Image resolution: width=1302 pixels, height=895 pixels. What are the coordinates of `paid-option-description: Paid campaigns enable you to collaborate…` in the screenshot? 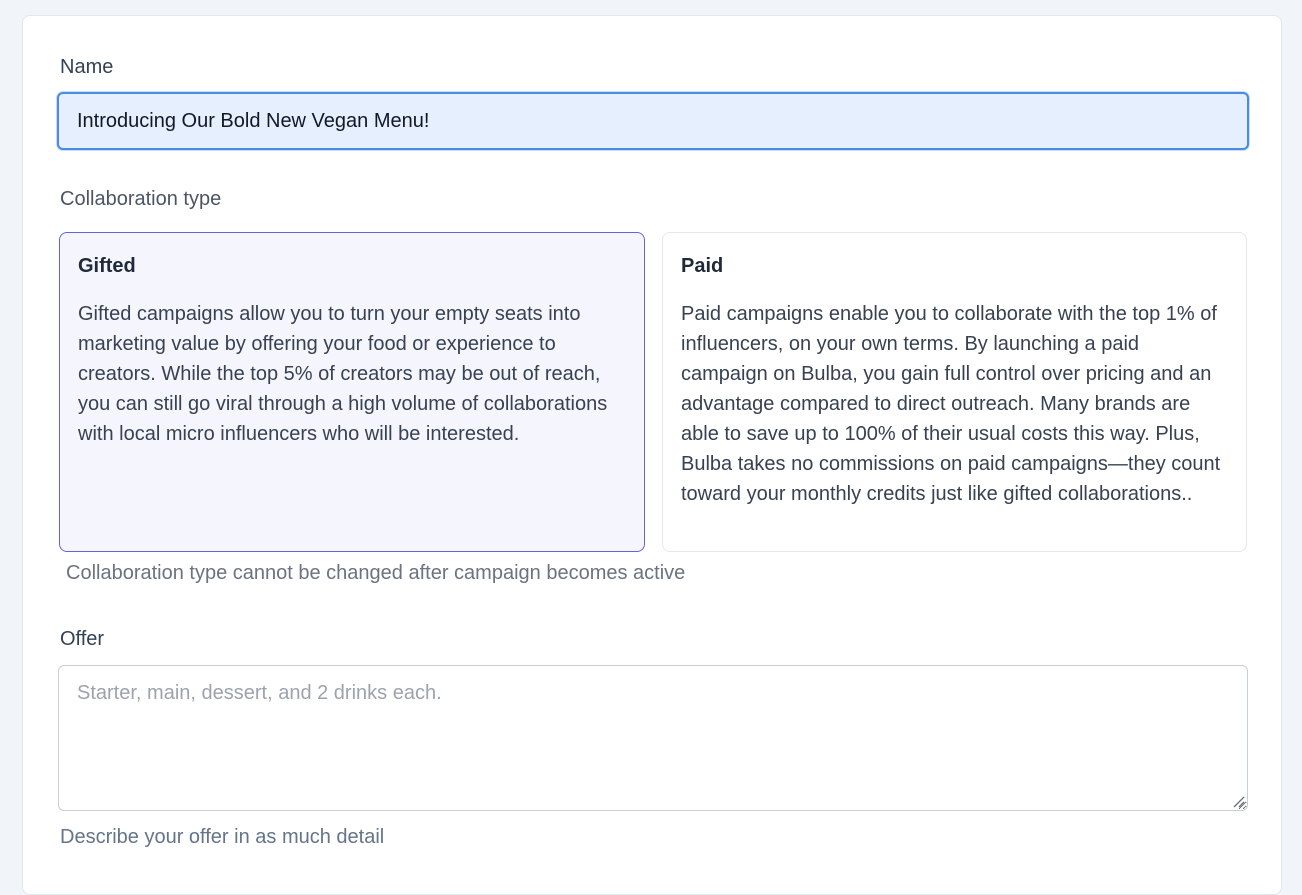 It's located at (951, 404).